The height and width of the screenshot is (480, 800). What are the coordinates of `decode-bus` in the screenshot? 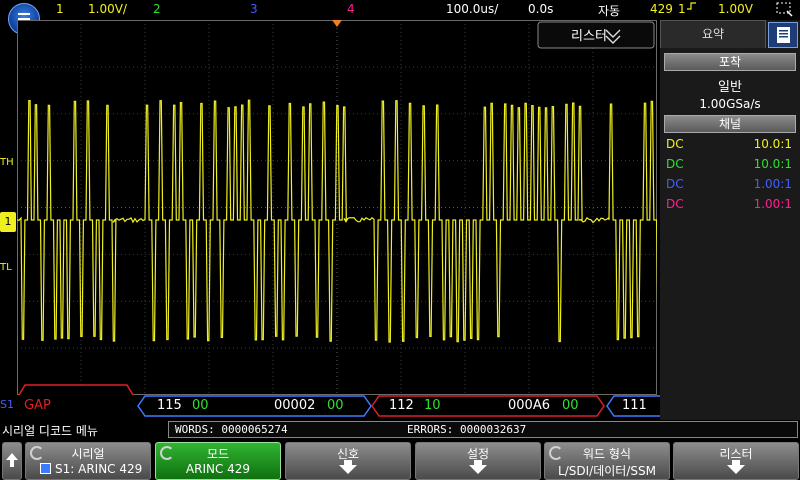 It's located at (76, 389).